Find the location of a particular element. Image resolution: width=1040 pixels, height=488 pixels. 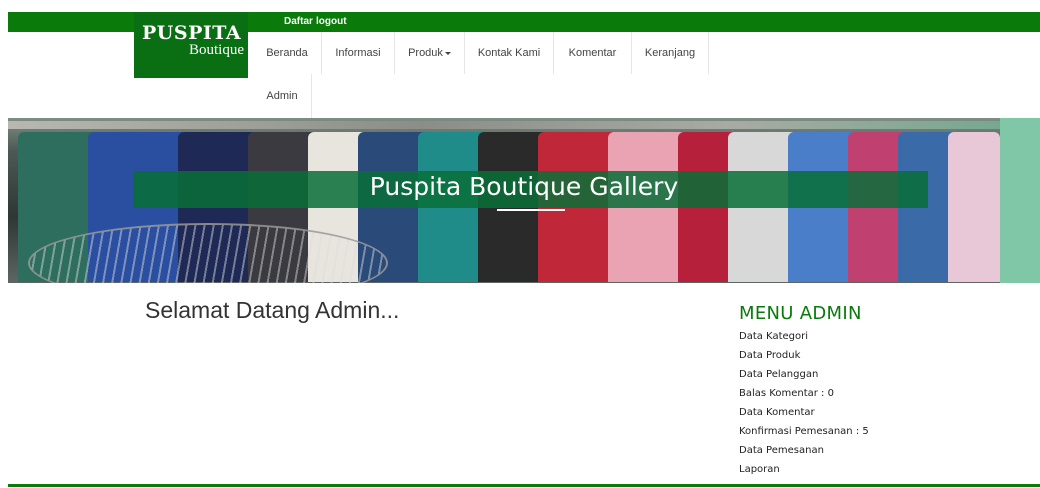

daftar-link: Daftar is located at coordinates (298, 21).